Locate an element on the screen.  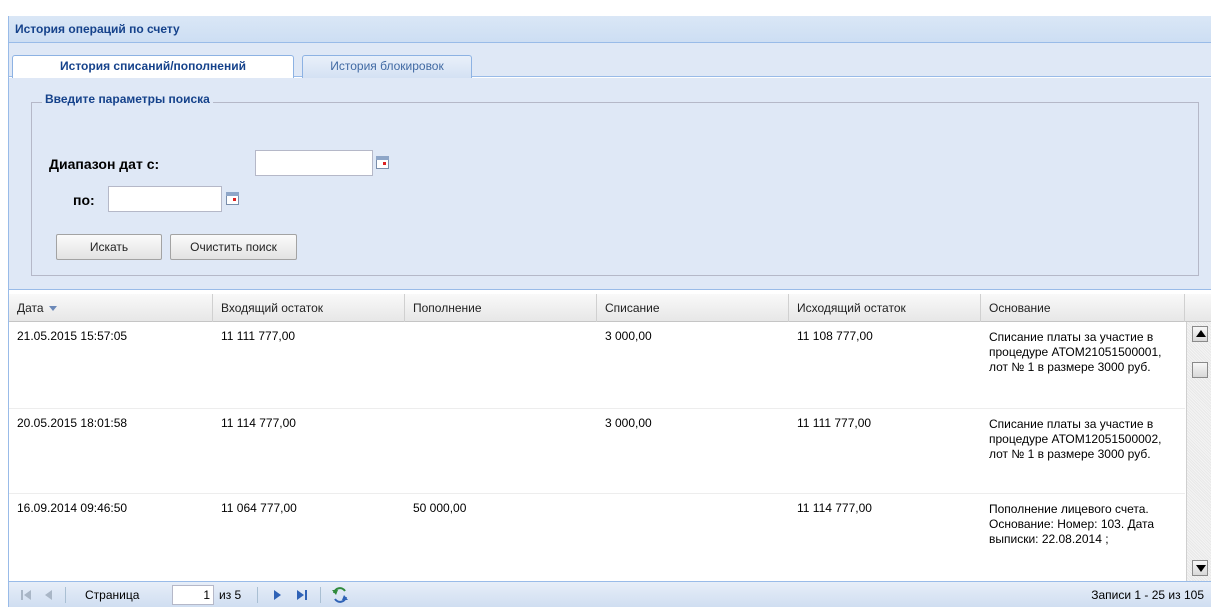
panel-title: История операций по счету is located at coordinates (610, 29).